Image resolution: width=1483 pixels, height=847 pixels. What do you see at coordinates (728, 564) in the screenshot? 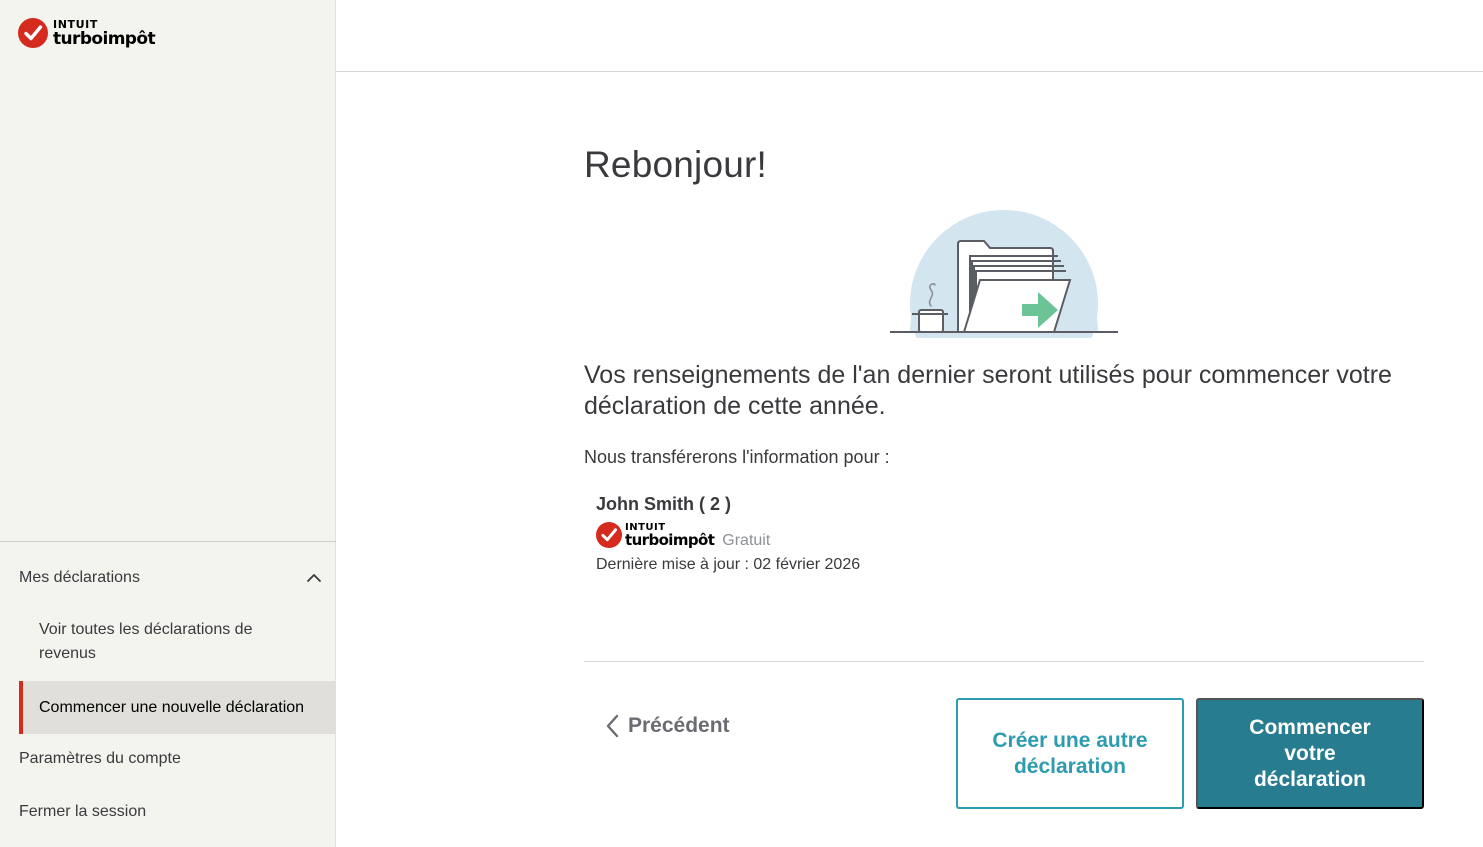
I see `last-updated: Dernière mise à jour : 02 février 2026` at bounding box center [728, 564].